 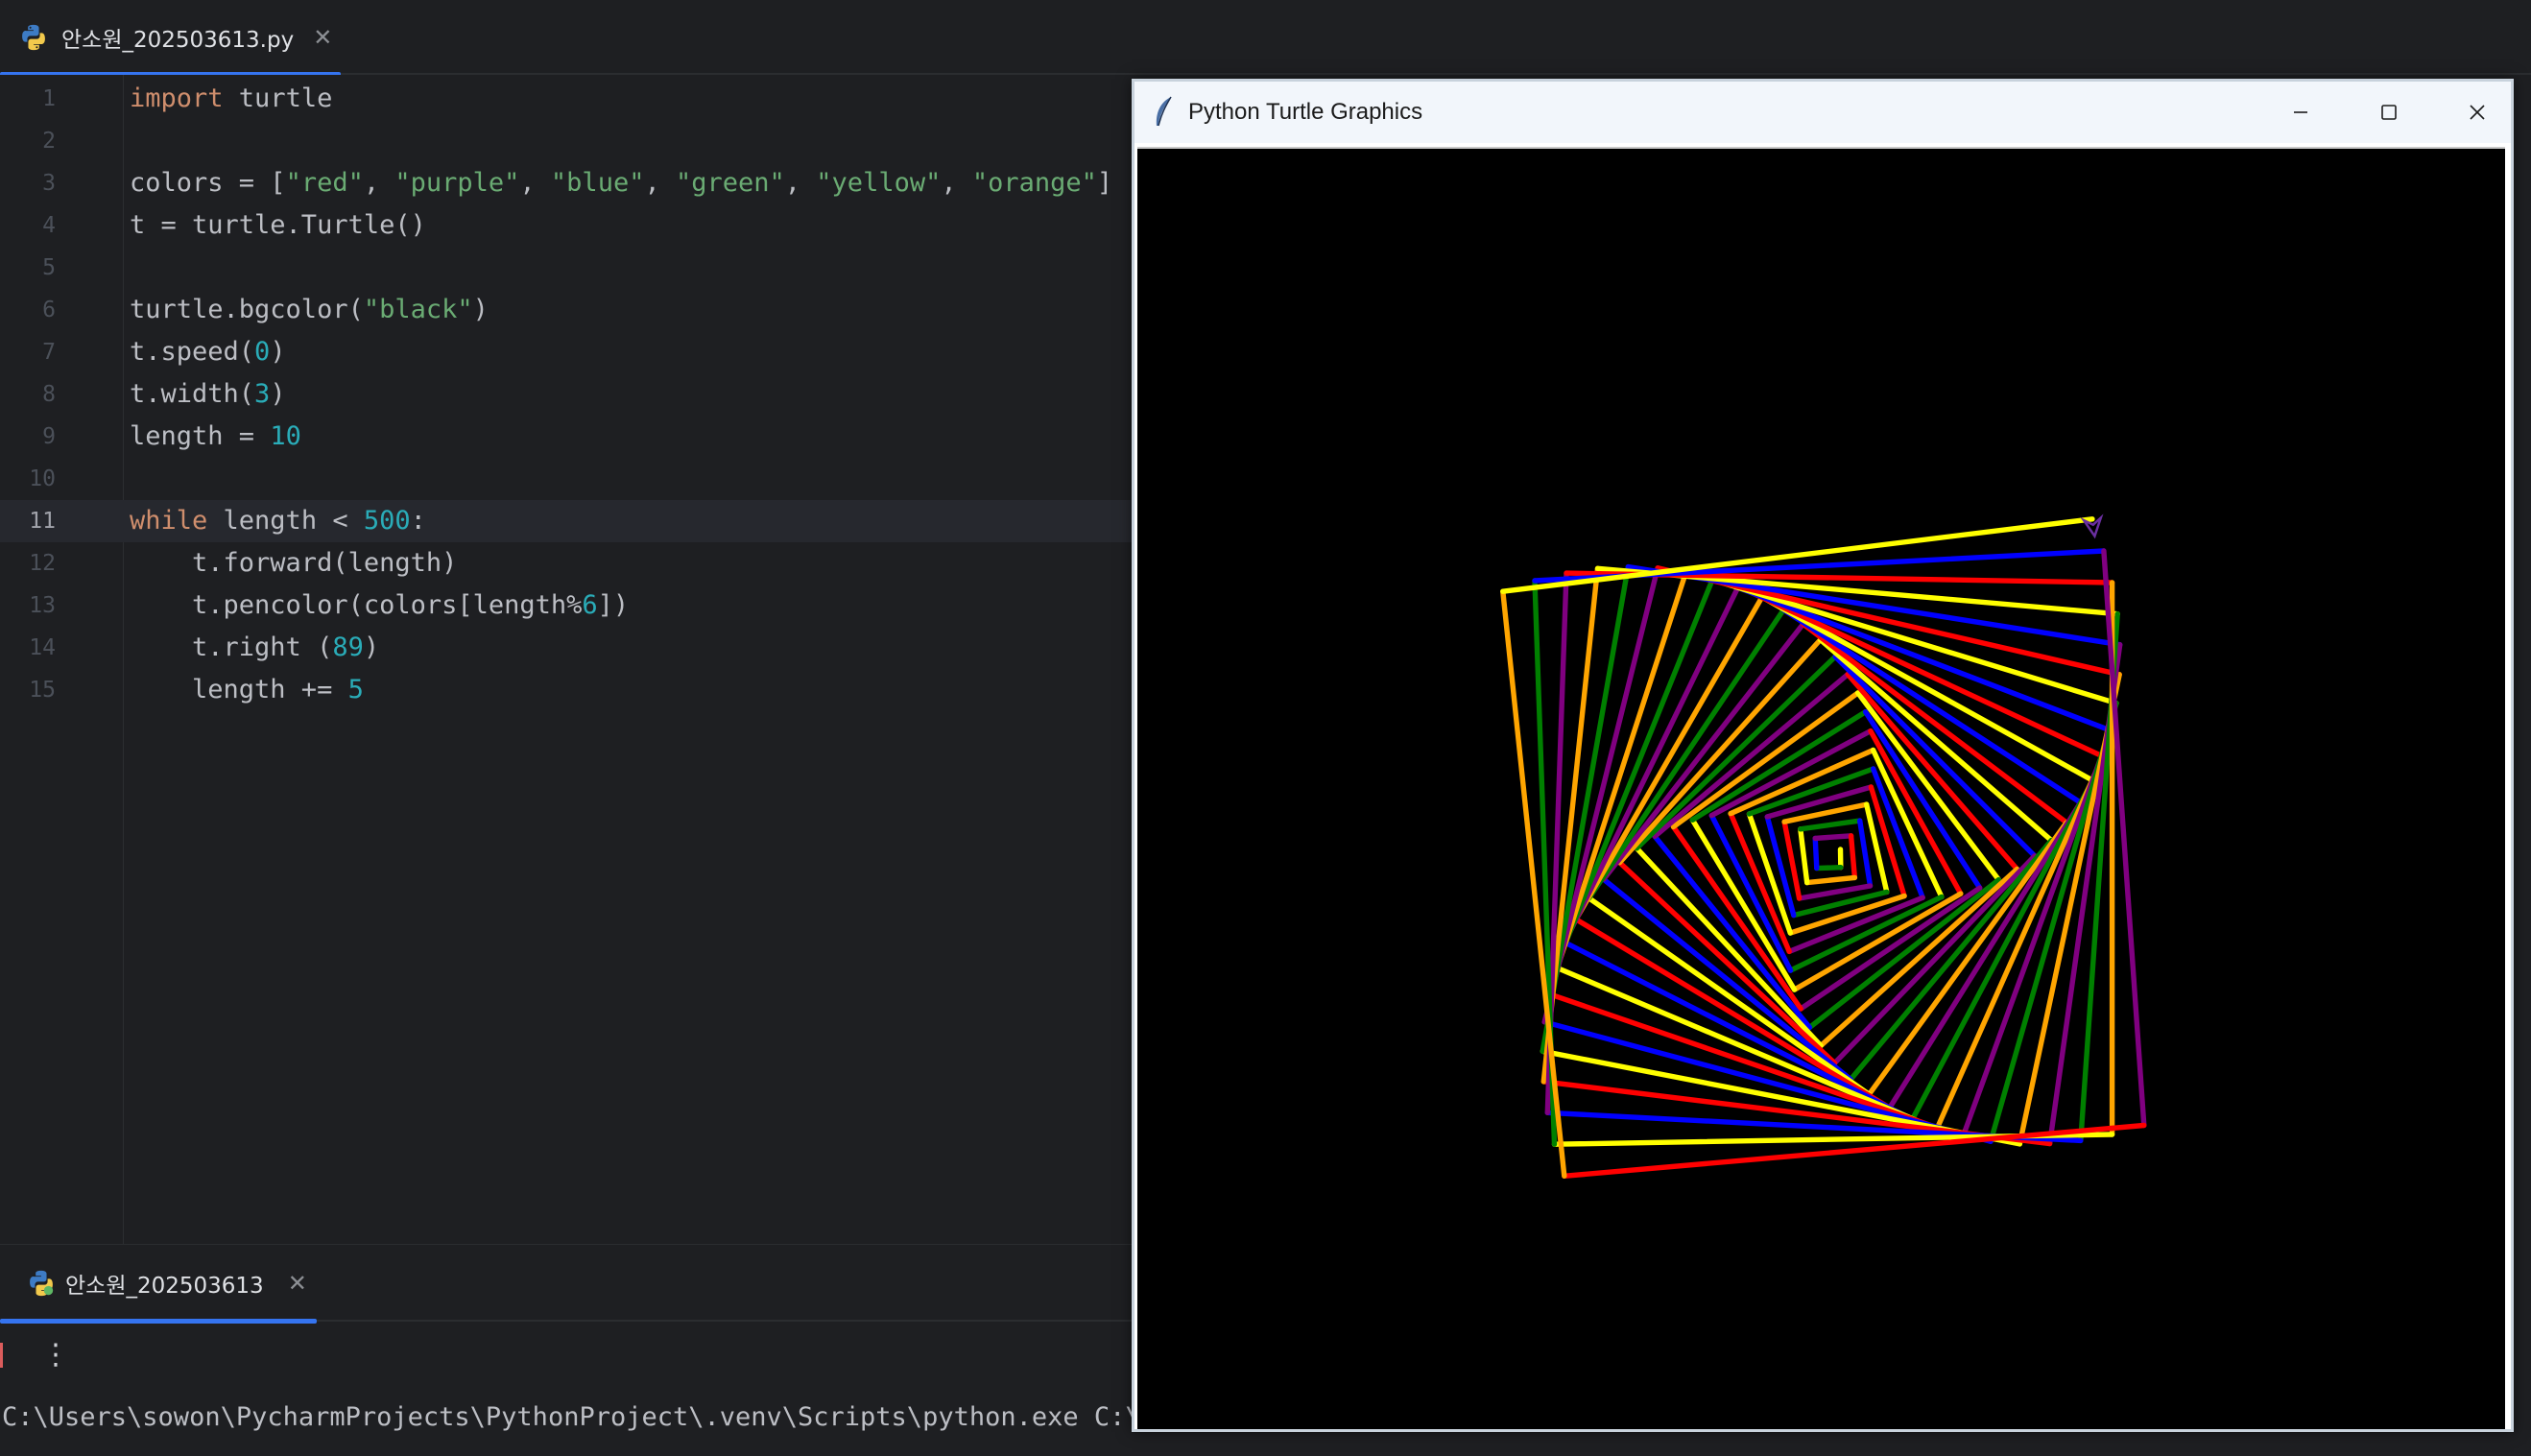 I want to click on code-token: :, so click(x=418, y=521).